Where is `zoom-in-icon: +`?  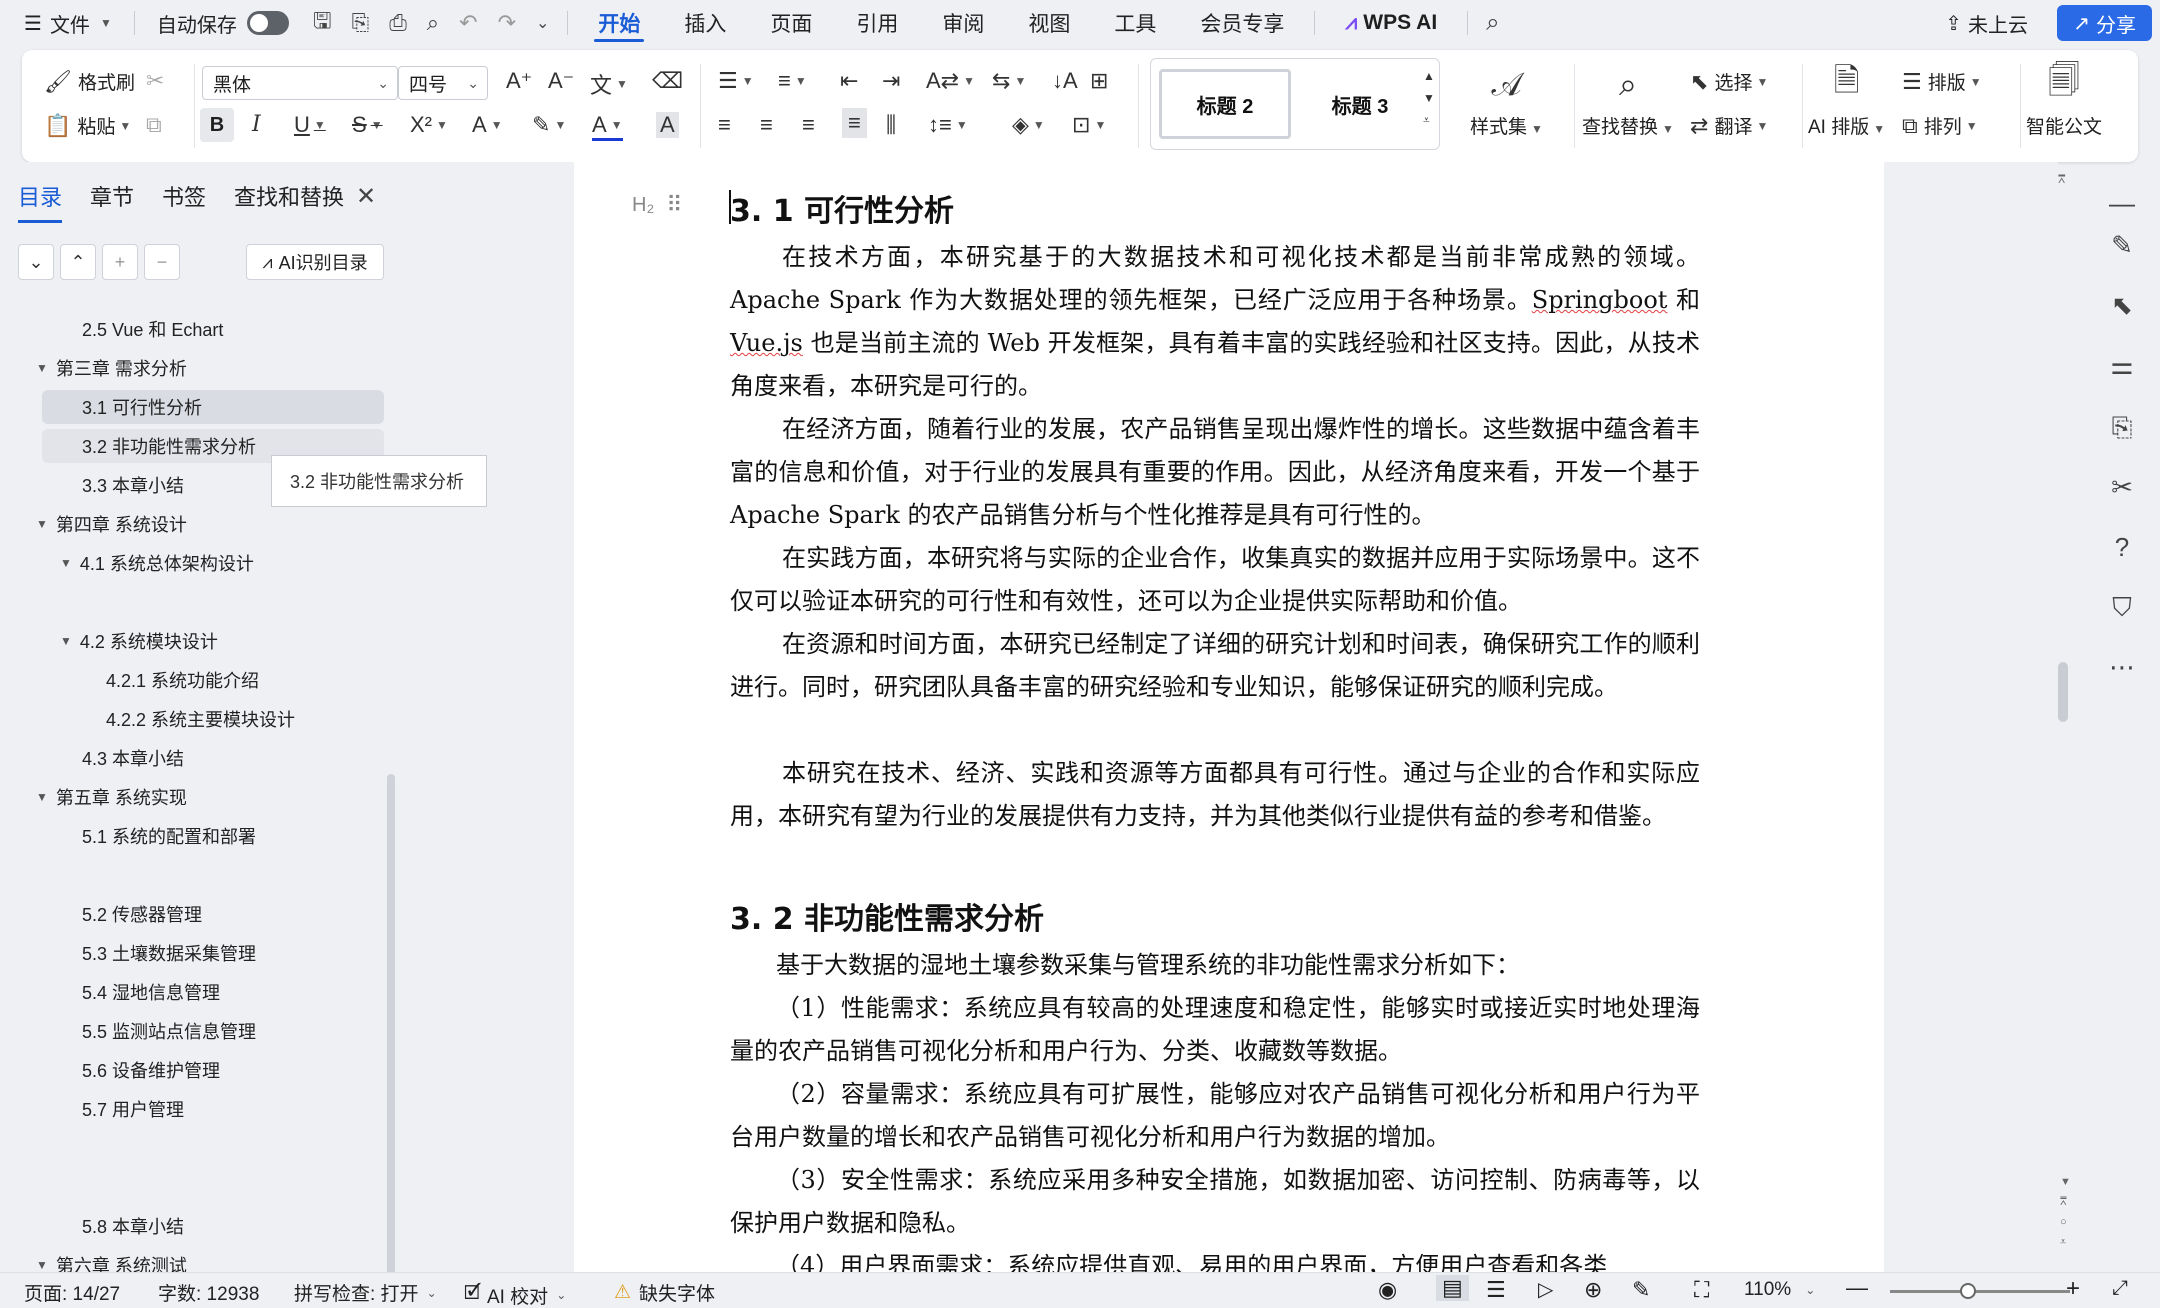 zoom-in-icon: + is located at coordinates (2073, 1289).